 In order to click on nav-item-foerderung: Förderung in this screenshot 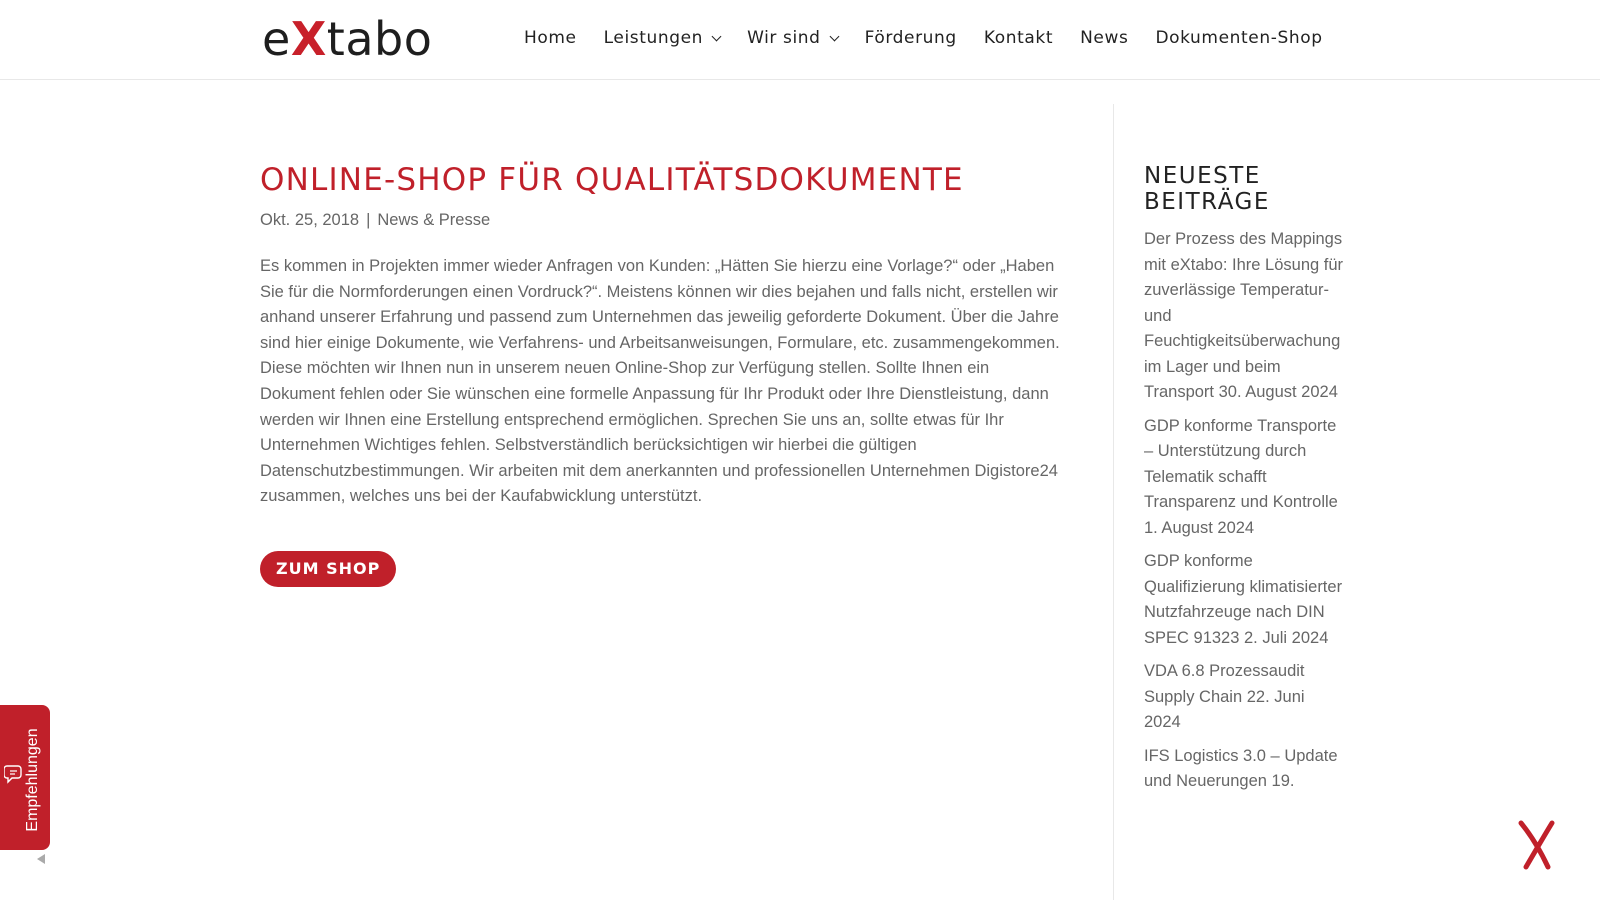, I will do `click(911, 38)`.